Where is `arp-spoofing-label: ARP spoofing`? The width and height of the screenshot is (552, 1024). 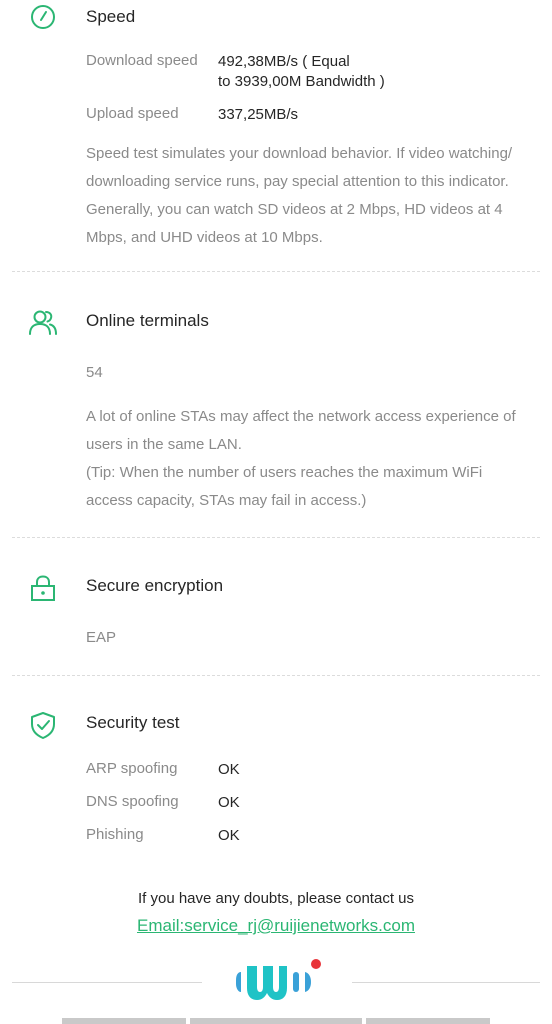
arp-spoofing-label: ARP spoofing is located at coordinates (132, 768).